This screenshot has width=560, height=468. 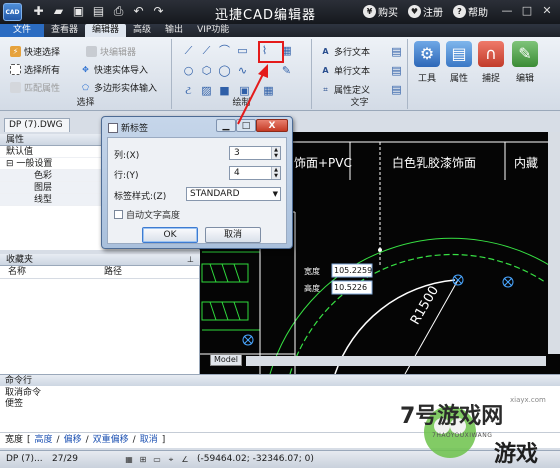 I want to click on tab-advanced: 高级, so click(x=142, y=30).